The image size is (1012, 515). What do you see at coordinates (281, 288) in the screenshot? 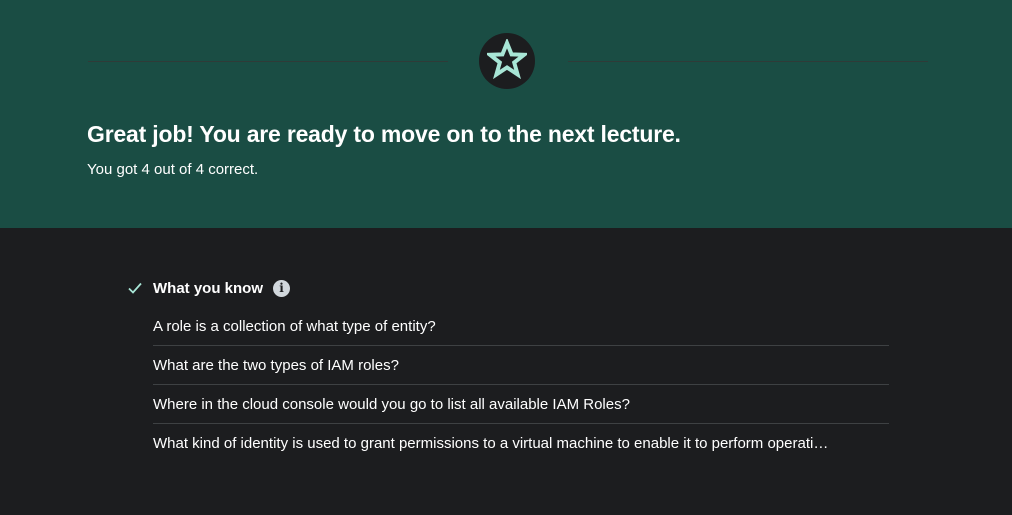
I see `info-icon: i` at bounding box center [281, 288].